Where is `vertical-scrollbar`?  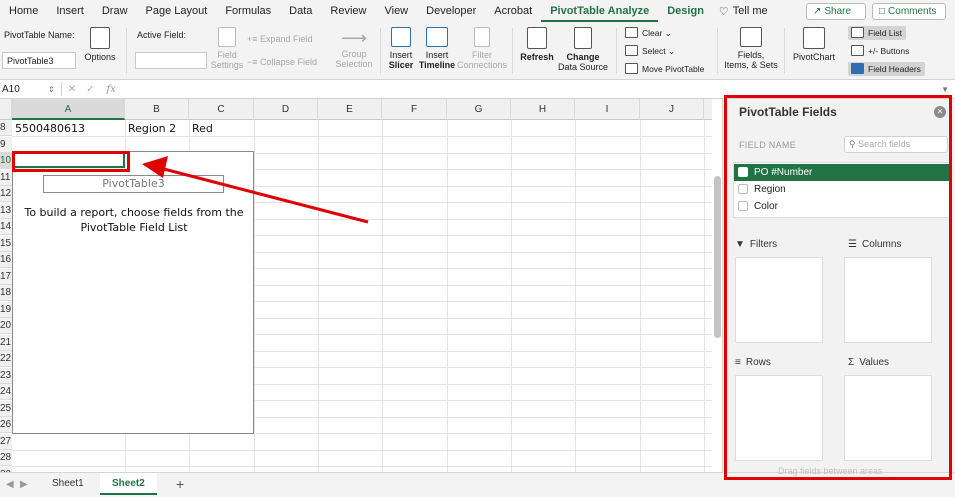
vertical-scrollbar is located at coordinates (717, 257).